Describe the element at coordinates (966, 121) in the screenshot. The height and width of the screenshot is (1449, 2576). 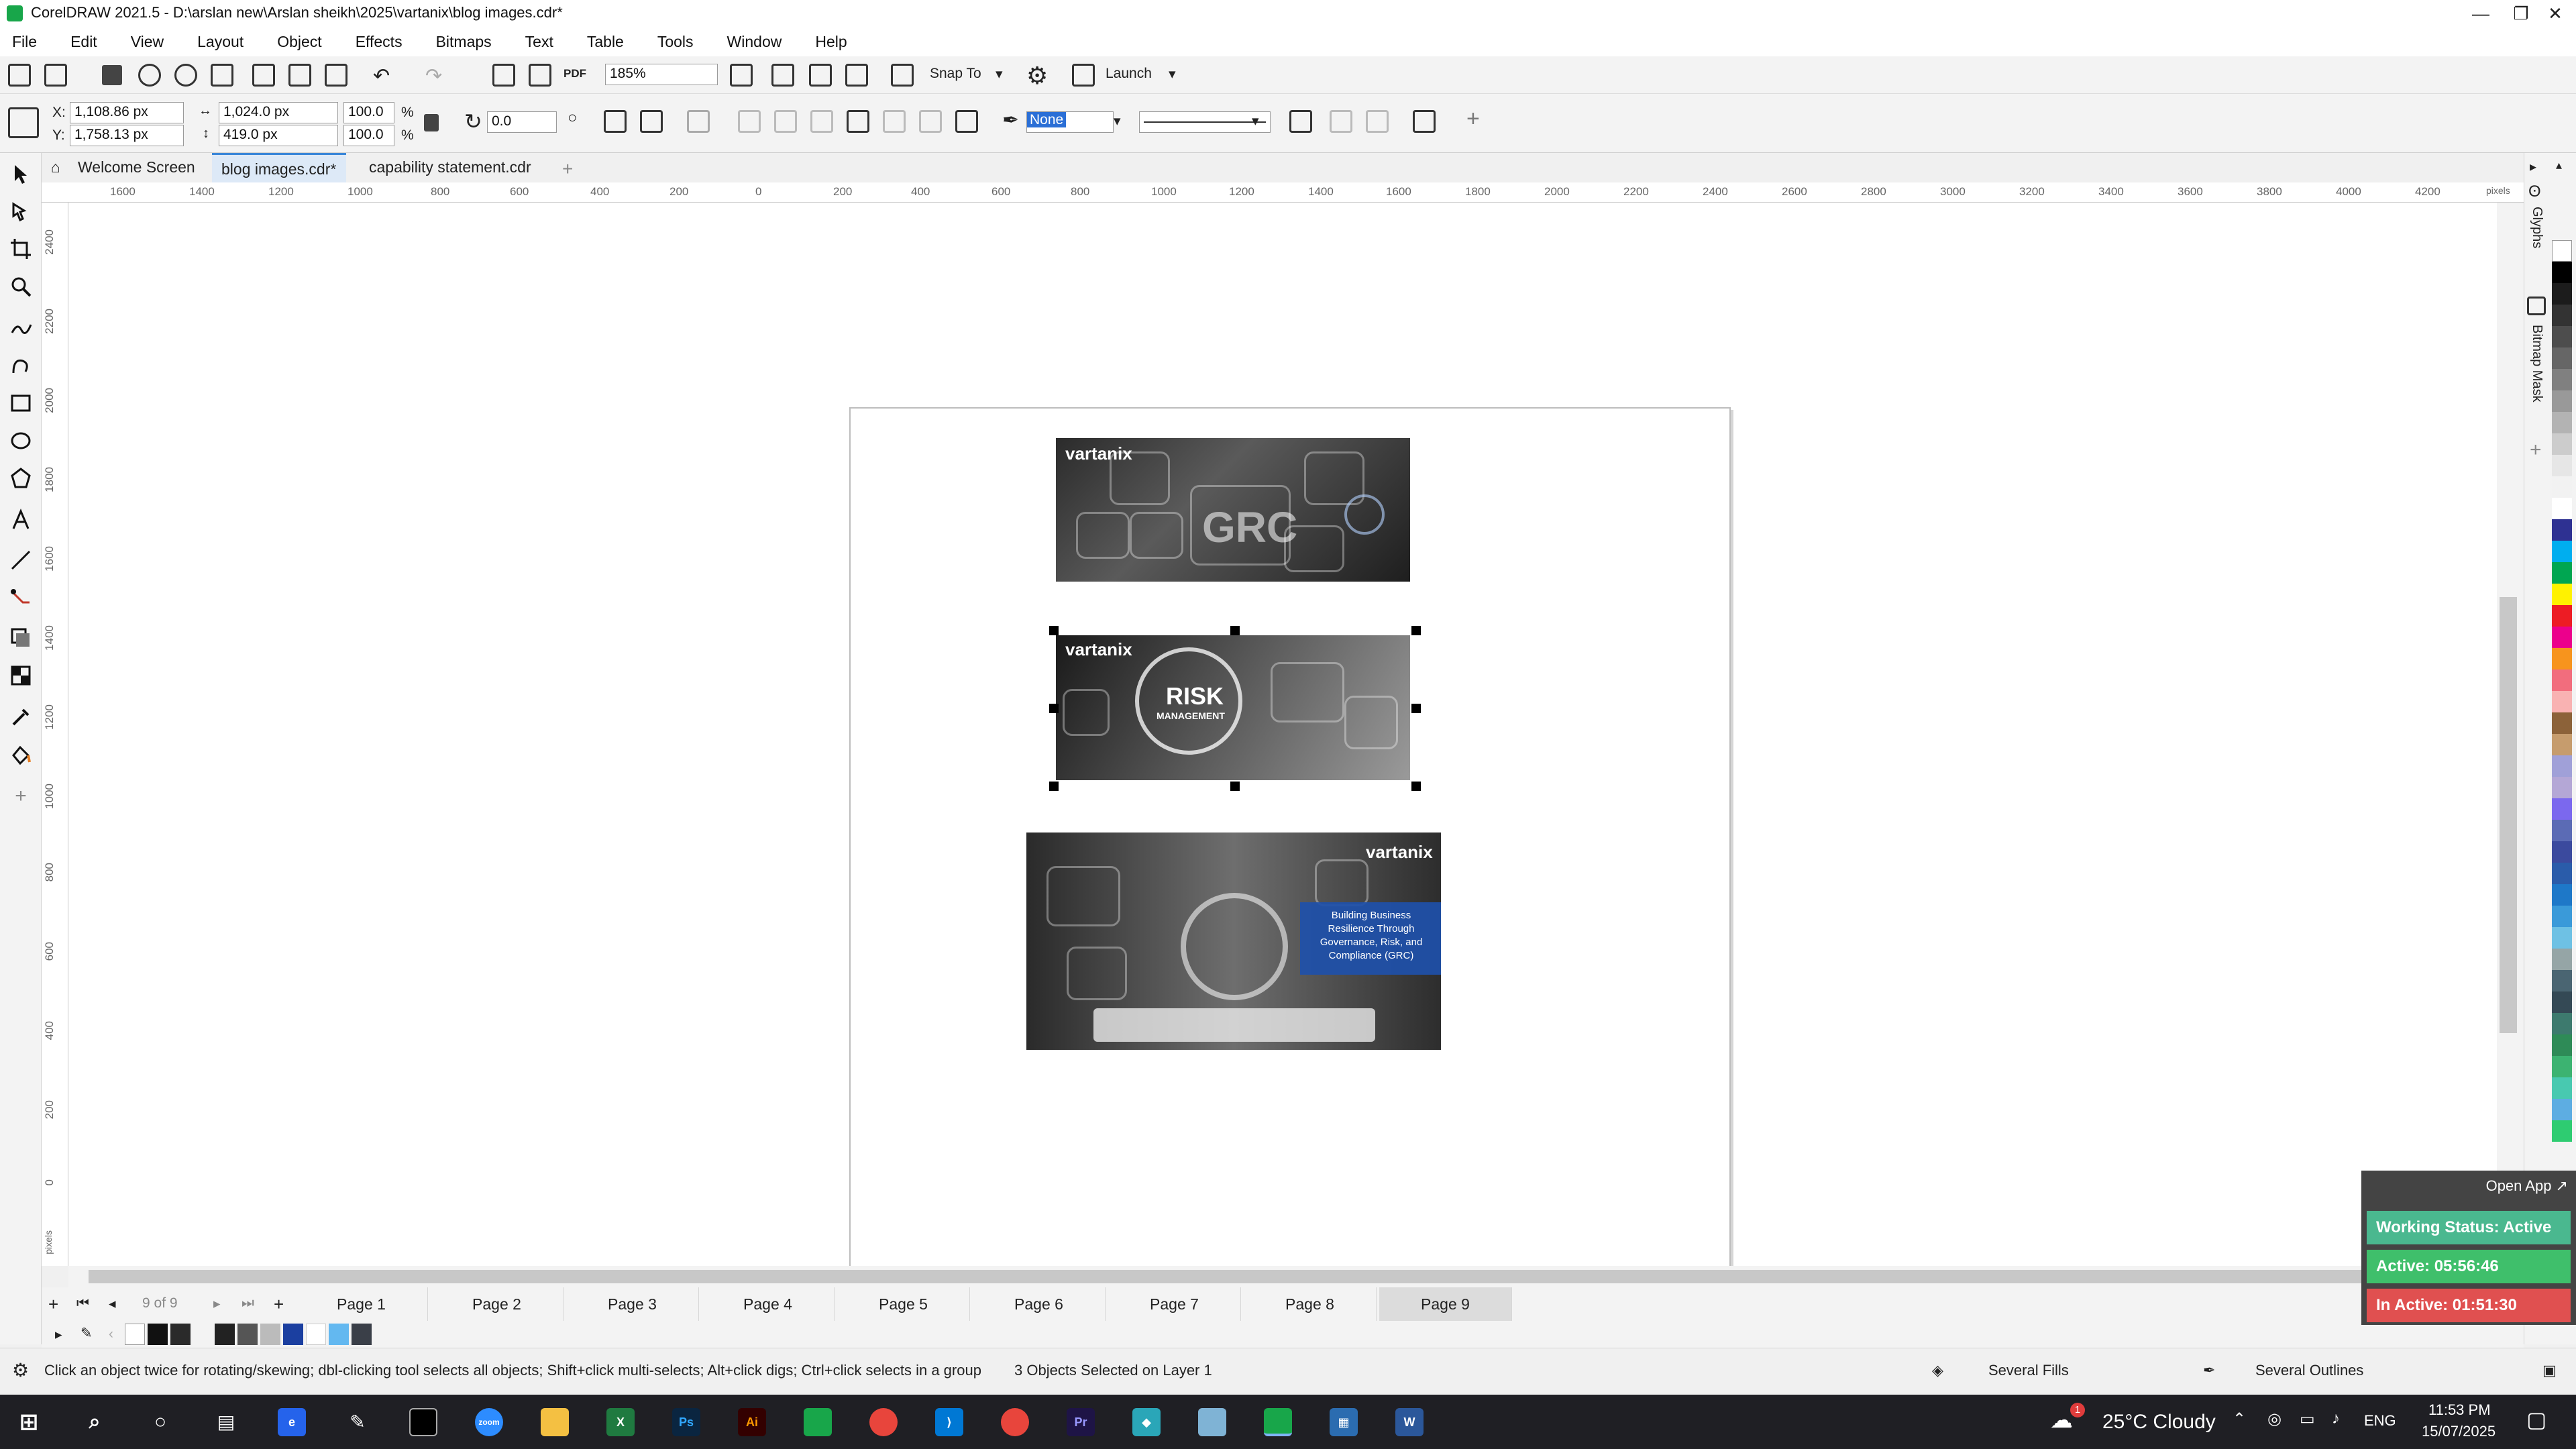
I see `create-boundary-icon` at that location.